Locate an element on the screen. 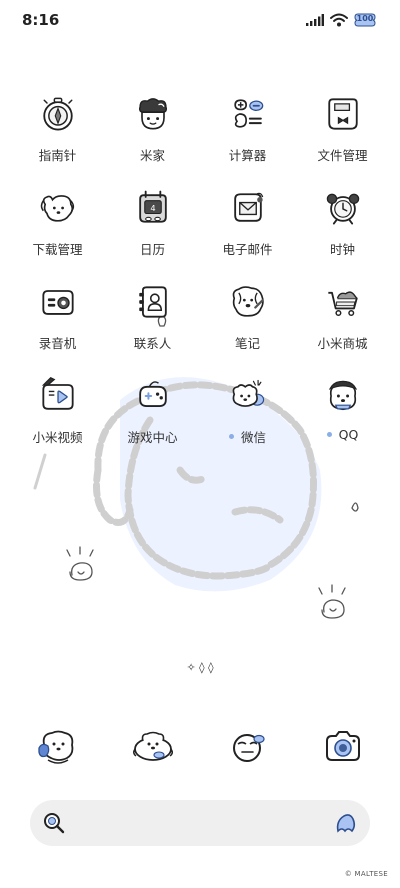 The image size is (400, 888). app-label: 微信 is located at coordinates (247, 436).